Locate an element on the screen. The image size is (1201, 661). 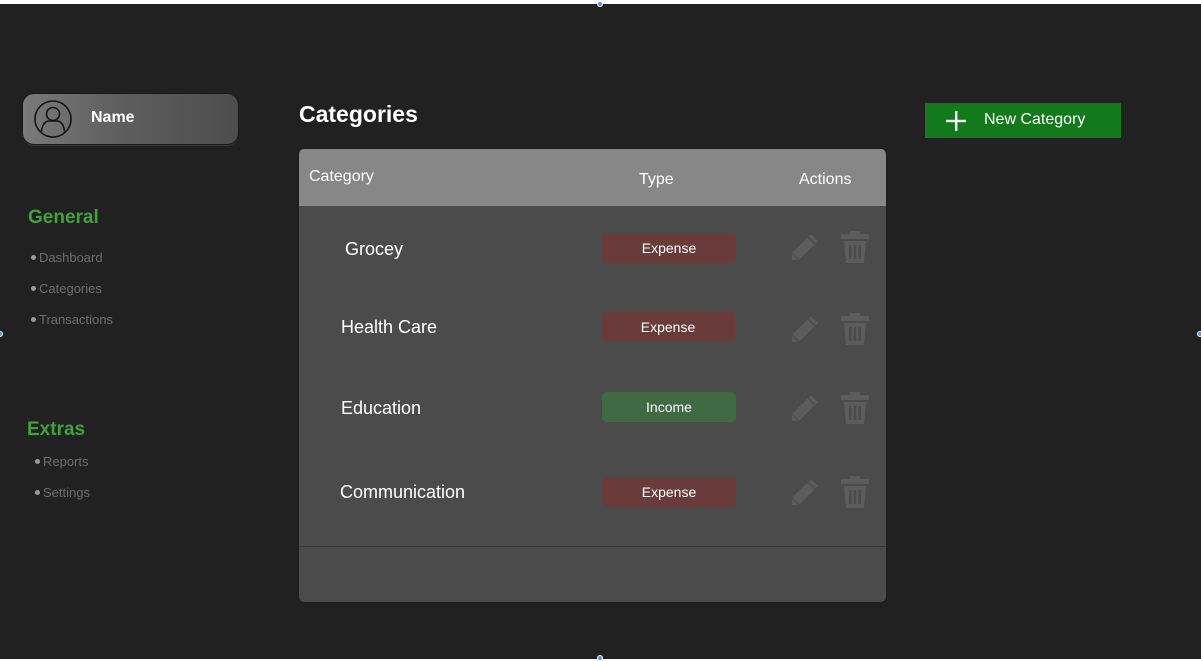
selection-handle-left is located at coordinates (1, 334).